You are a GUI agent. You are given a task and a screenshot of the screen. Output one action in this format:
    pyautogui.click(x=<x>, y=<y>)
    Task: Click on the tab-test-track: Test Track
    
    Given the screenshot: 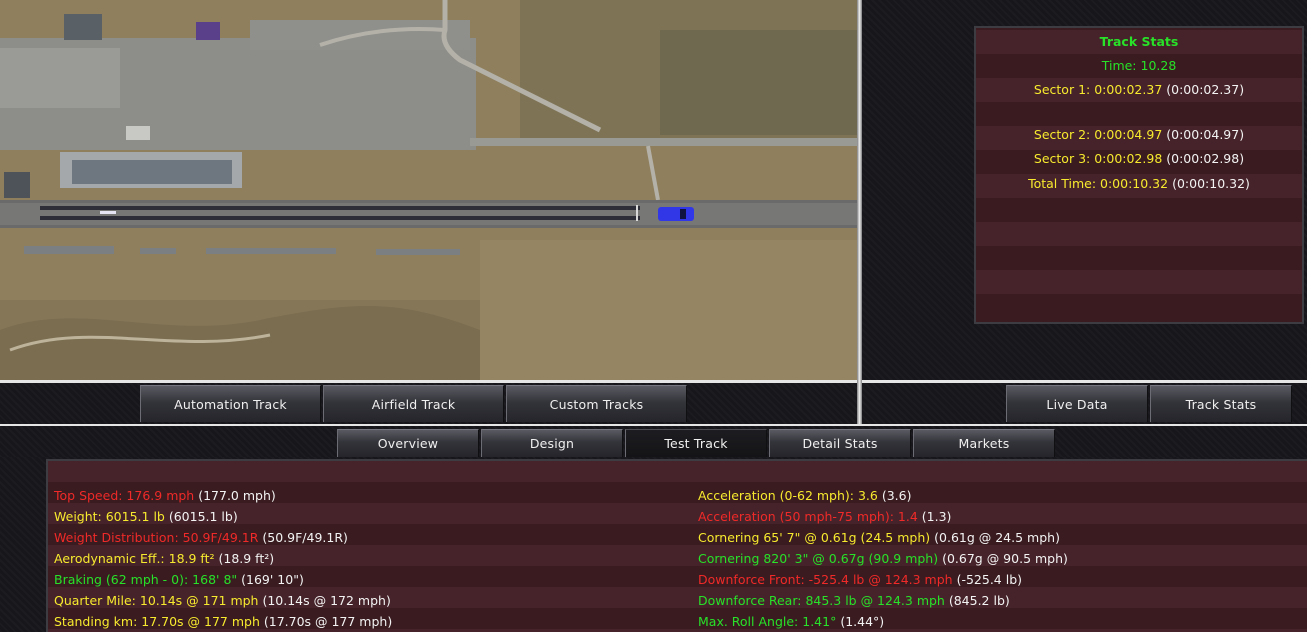 What is the action you would take?
    pyautogui.click(x=696, y=443)
    